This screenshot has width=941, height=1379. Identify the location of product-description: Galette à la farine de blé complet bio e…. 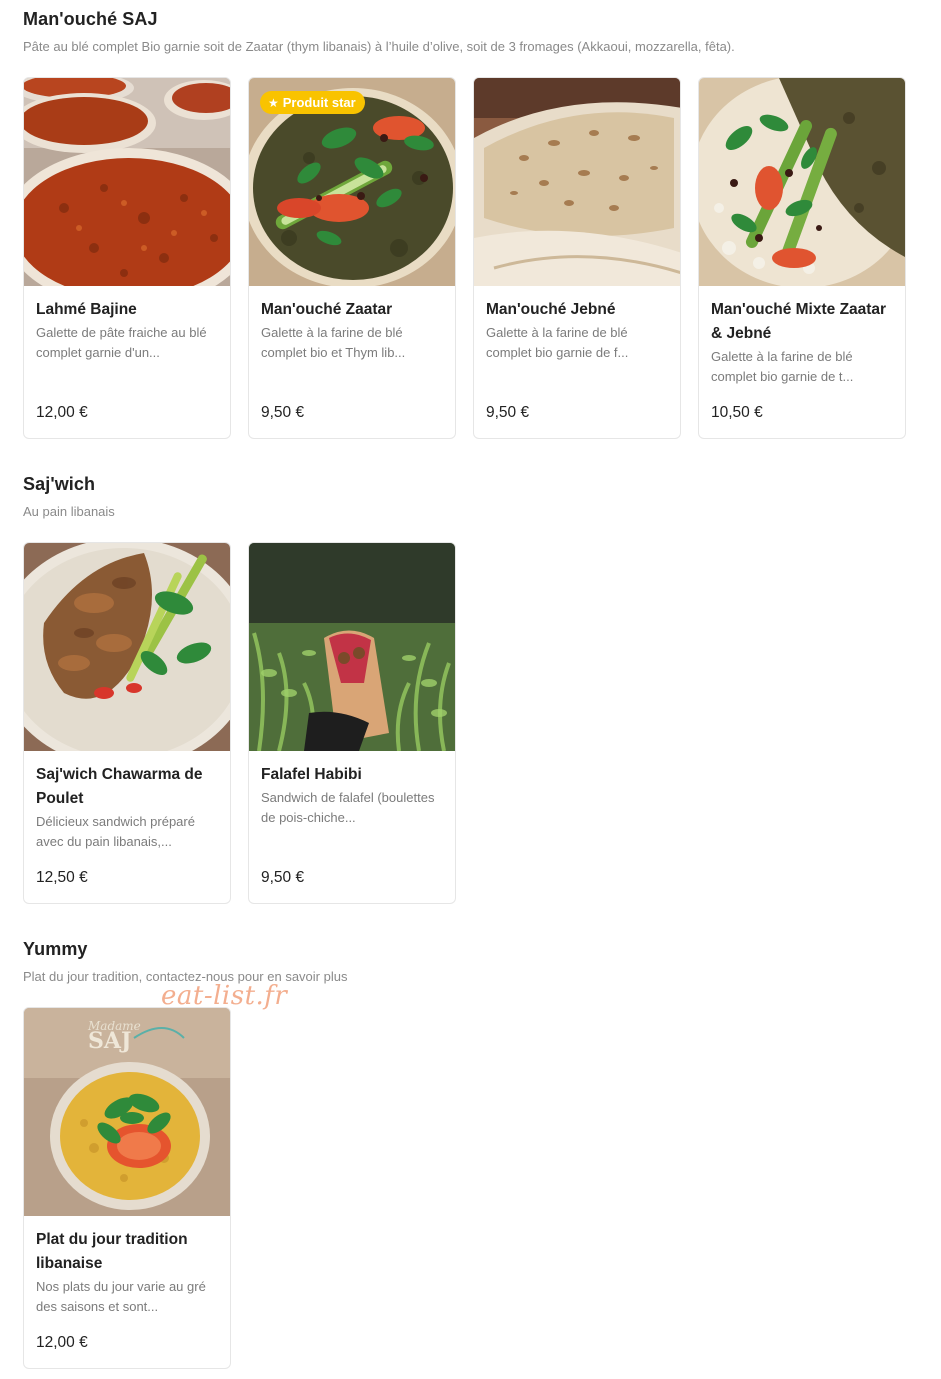
(333, 342).